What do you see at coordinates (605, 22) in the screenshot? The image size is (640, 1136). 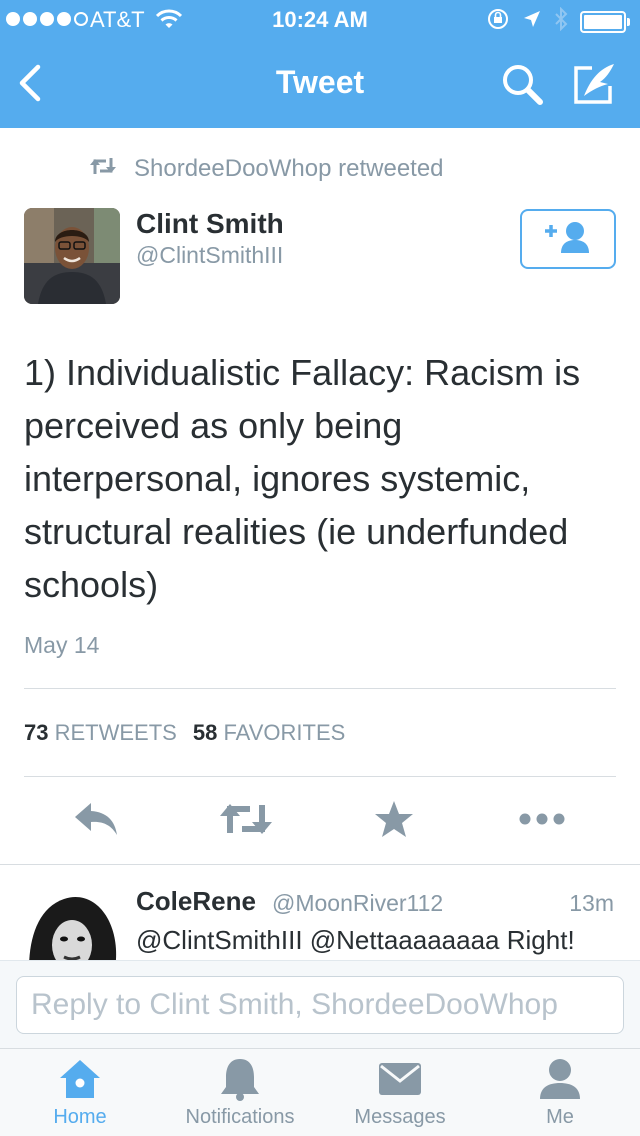 I see `battery-icon` at bounding box center [605, 22].